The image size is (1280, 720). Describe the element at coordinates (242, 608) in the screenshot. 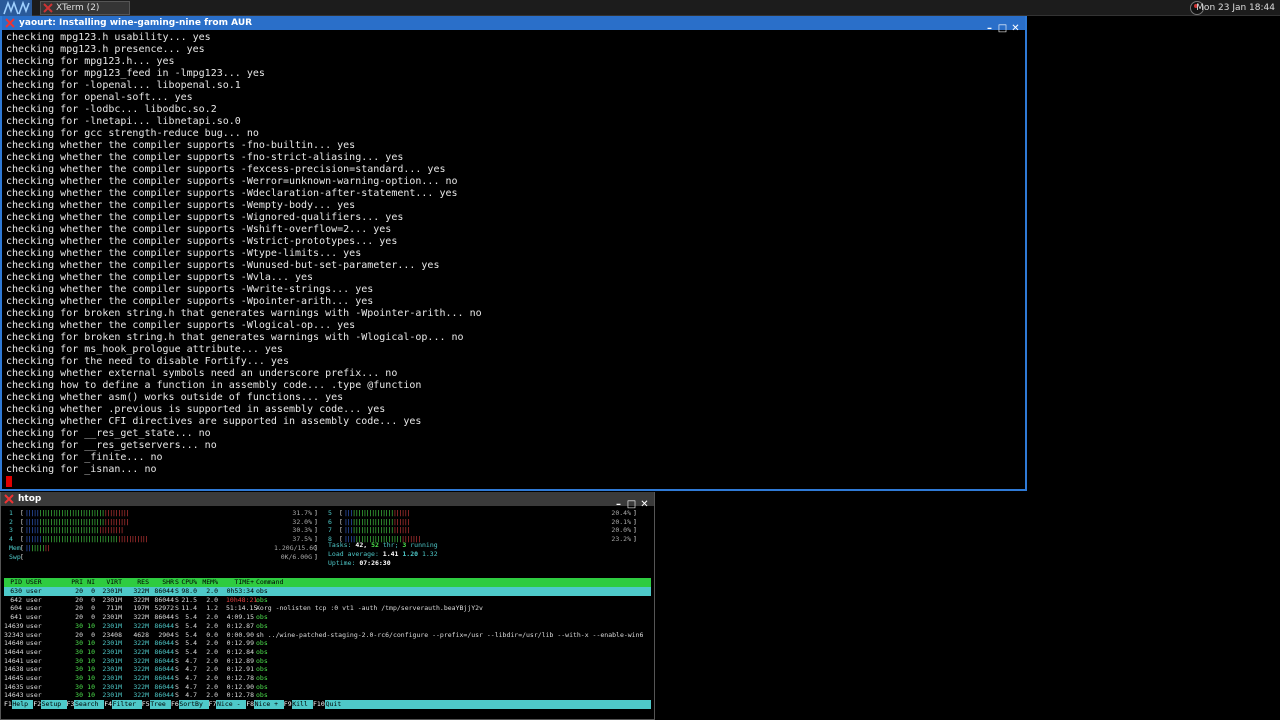

I see `process-time: 51:14.15` at that location.